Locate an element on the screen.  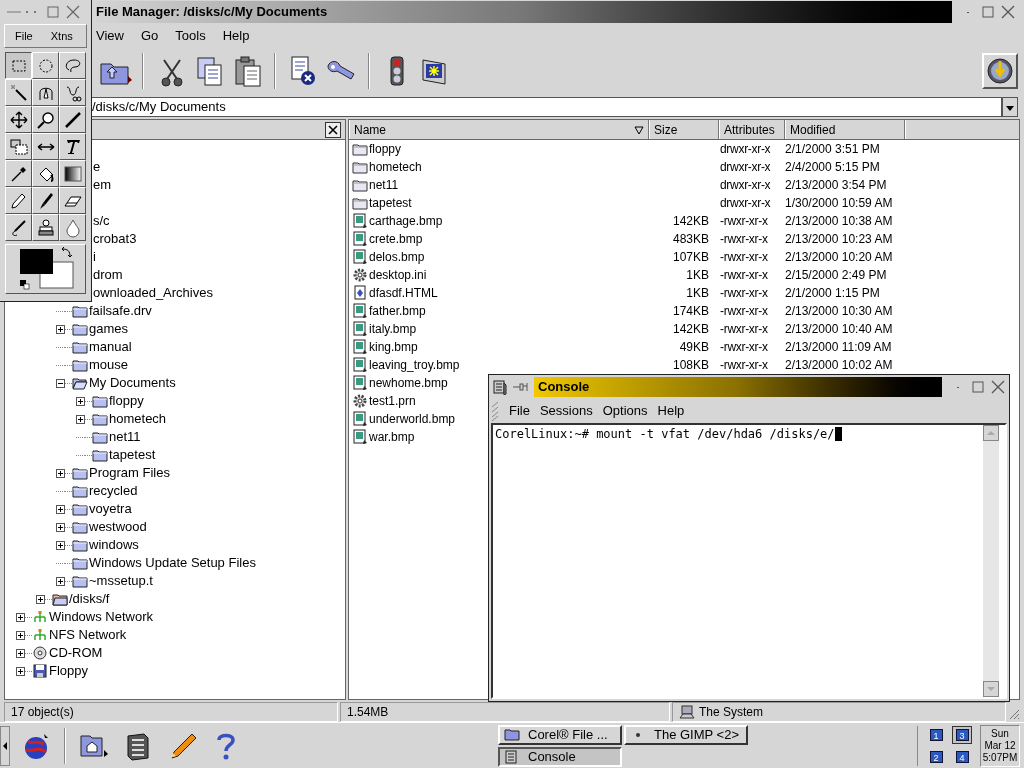
menu-item: Go is located at coordinates (149, 36).